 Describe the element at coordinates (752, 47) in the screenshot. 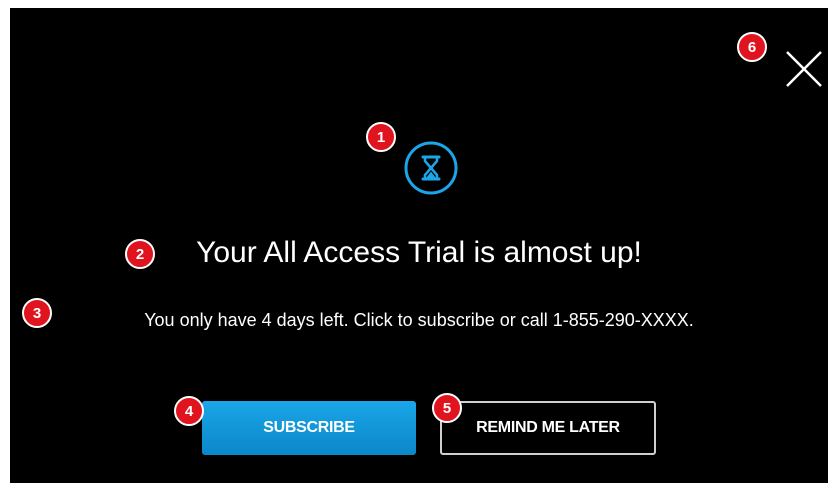

I see `annotation-marker-6: 6` at that location.